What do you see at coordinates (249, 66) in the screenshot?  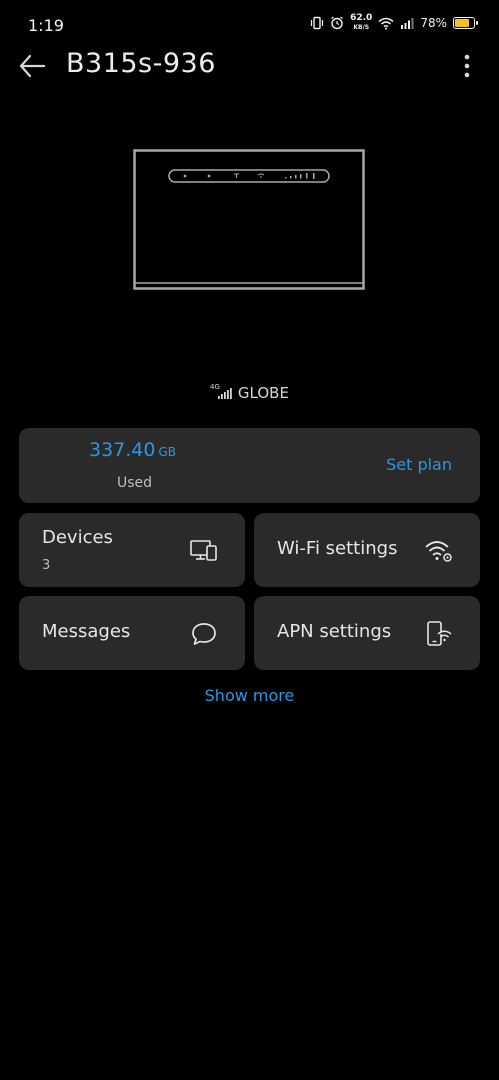 I see `app-header: B315s-936` at bounding box center [249, 66].